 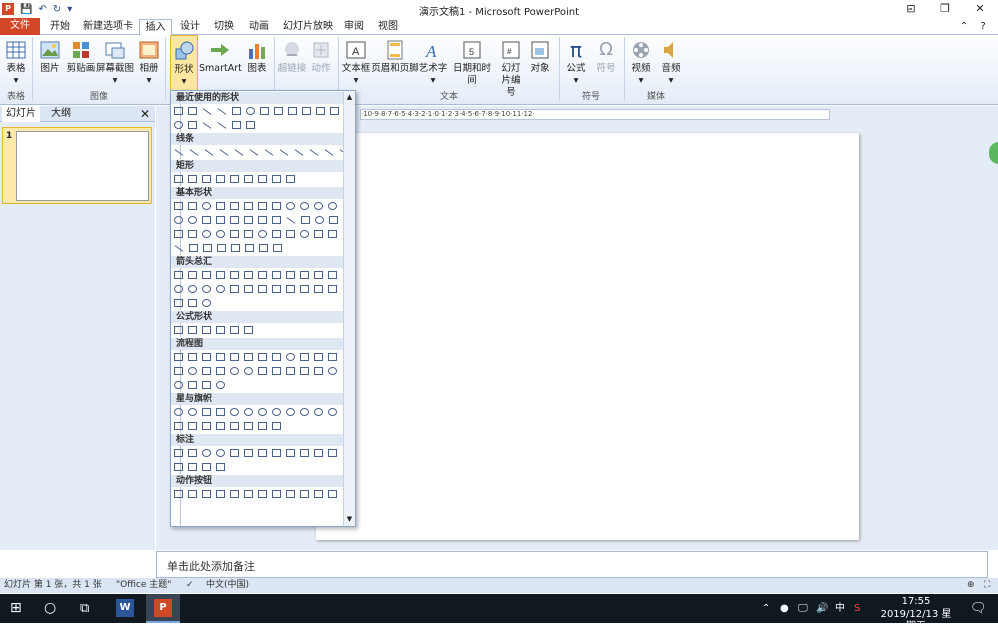 I want to click on redo-icon: ↻, so click(x=57, y=9).